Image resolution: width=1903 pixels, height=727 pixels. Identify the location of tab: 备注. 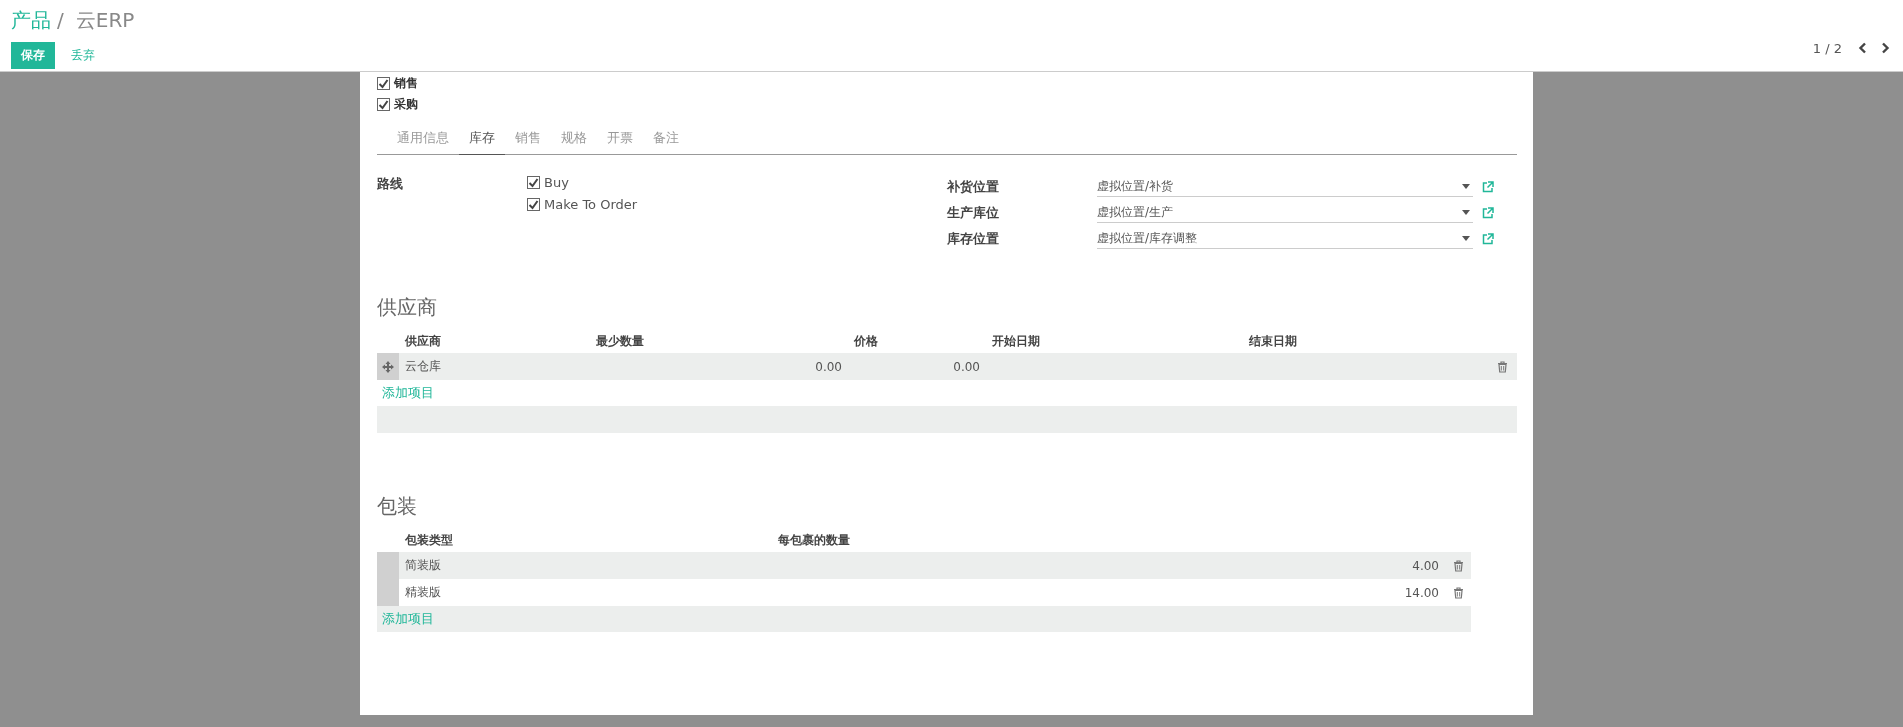
(666, 138).